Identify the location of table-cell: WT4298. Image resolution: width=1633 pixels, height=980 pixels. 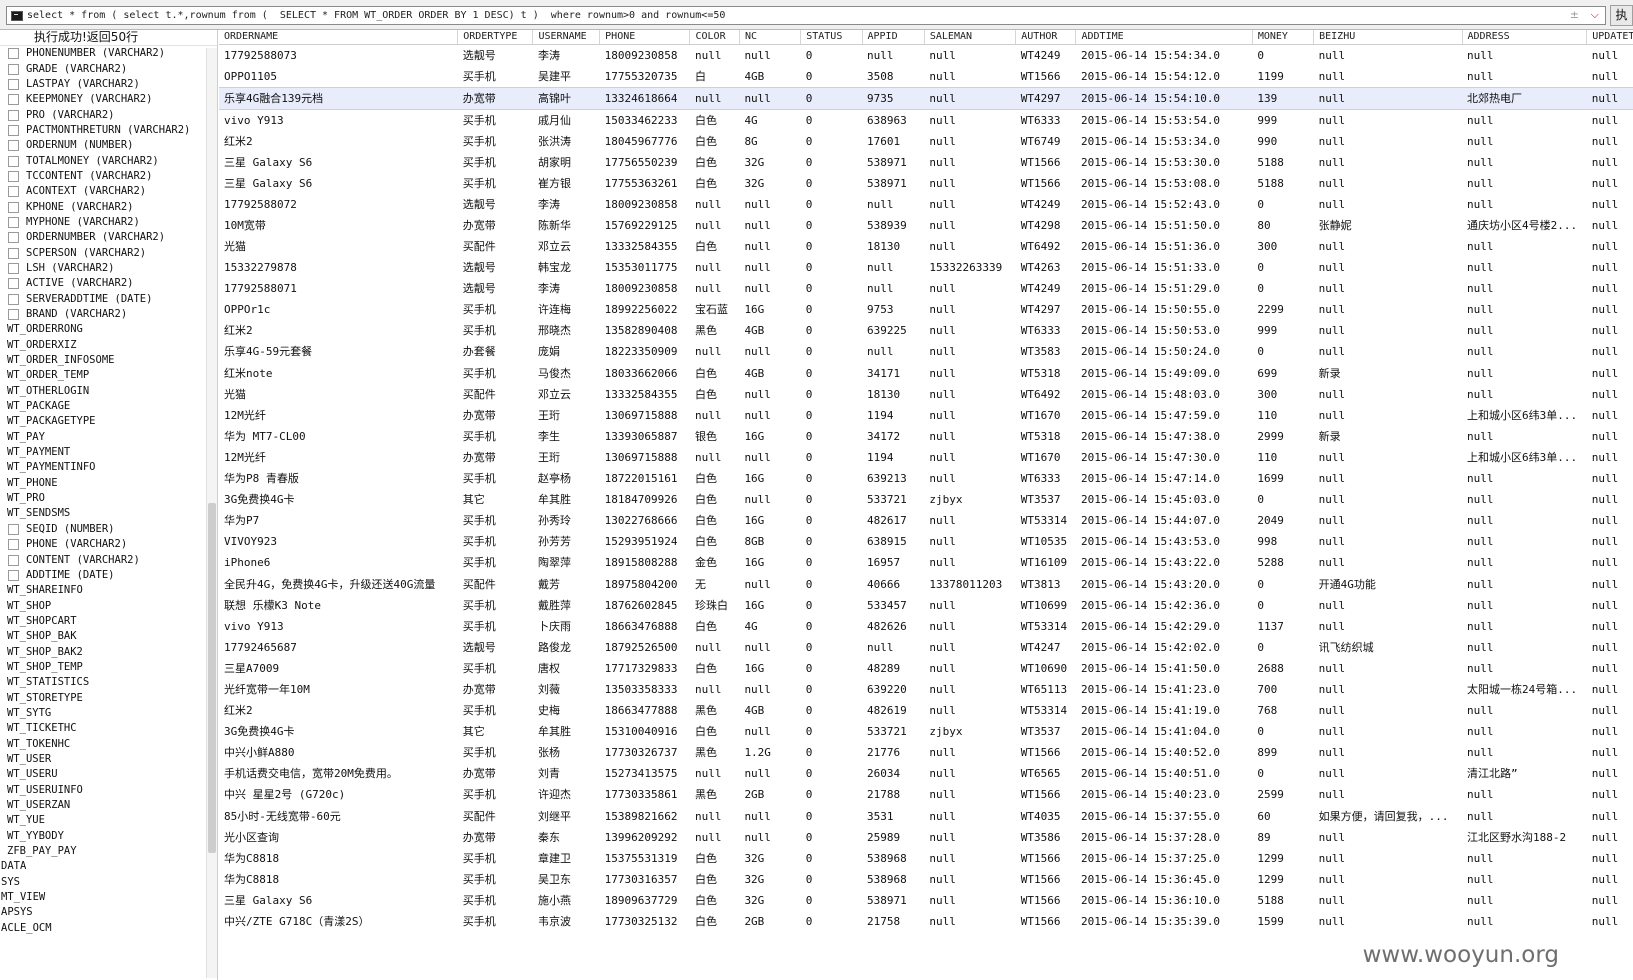
(1046, 225).